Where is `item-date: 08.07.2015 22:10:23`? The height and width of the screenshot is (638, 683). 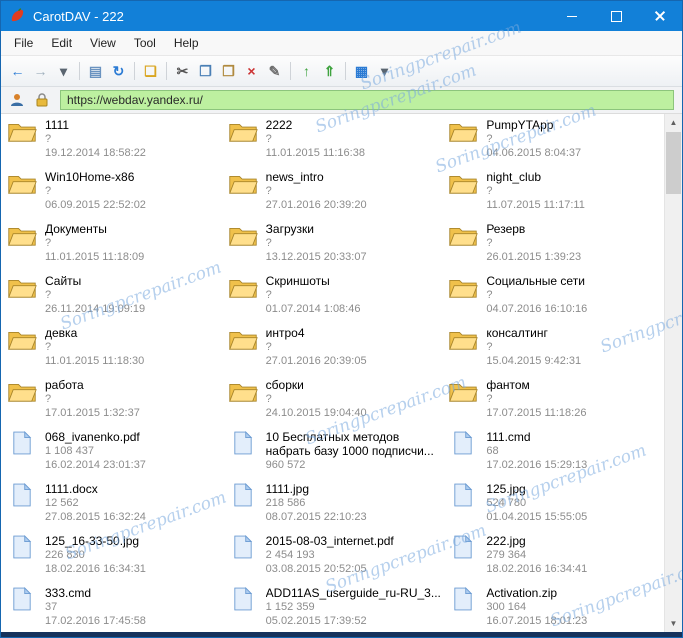 item-date: 08.07.2015 22:10:23 is located at coordinates (316, 517).